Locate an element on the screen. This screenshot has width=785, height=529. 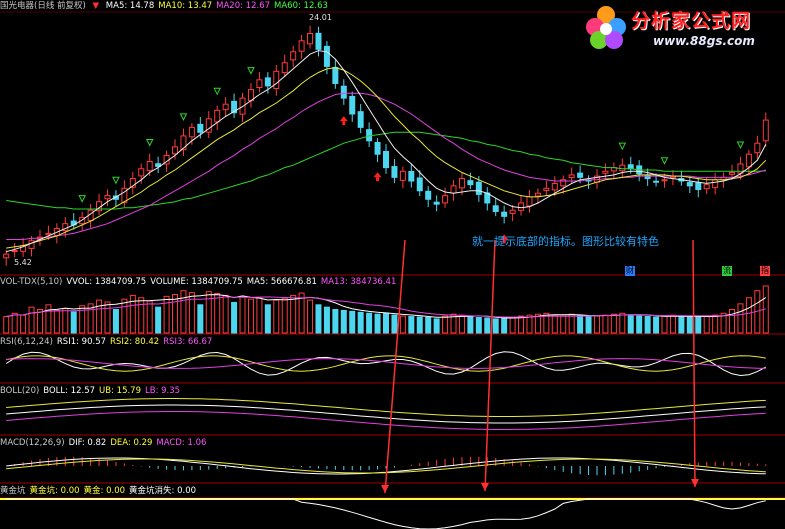
pit-legend: 黄金坑 黄金坑: 0.00 黄金: 0.00 黄金坑消失: 0.00 is located at coordinates (100, 491).